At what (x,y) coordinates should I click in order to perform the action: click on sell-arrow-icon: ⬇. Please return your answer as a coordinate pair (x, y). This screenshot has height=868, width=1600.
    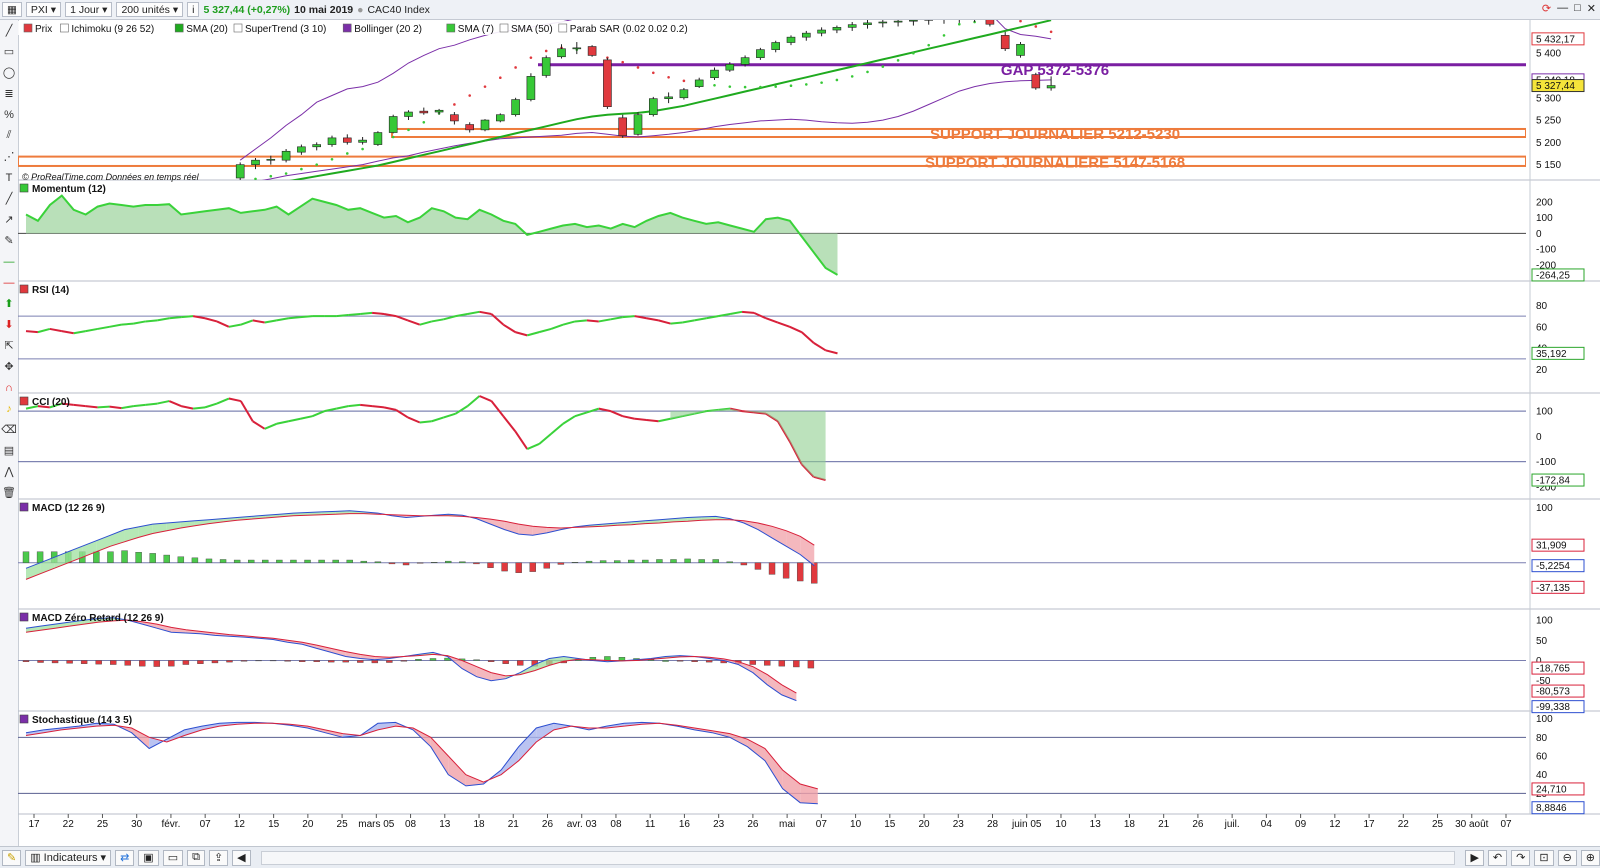
    Looking at the image, I should click on (9, 324).